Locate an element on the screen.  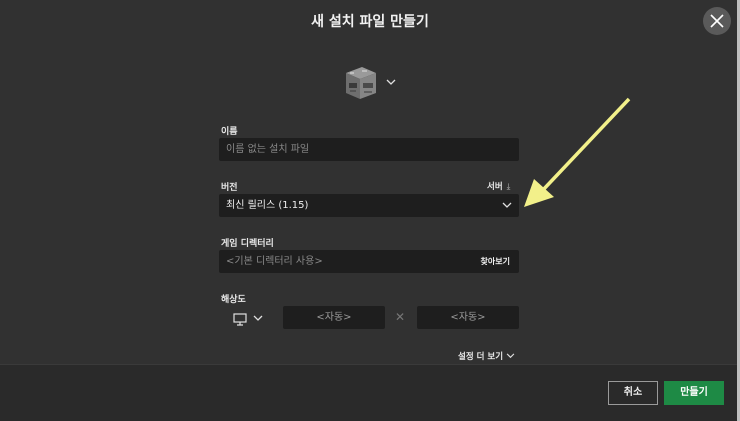
annotation-arrow-icon is located at coordinates (577, 152).